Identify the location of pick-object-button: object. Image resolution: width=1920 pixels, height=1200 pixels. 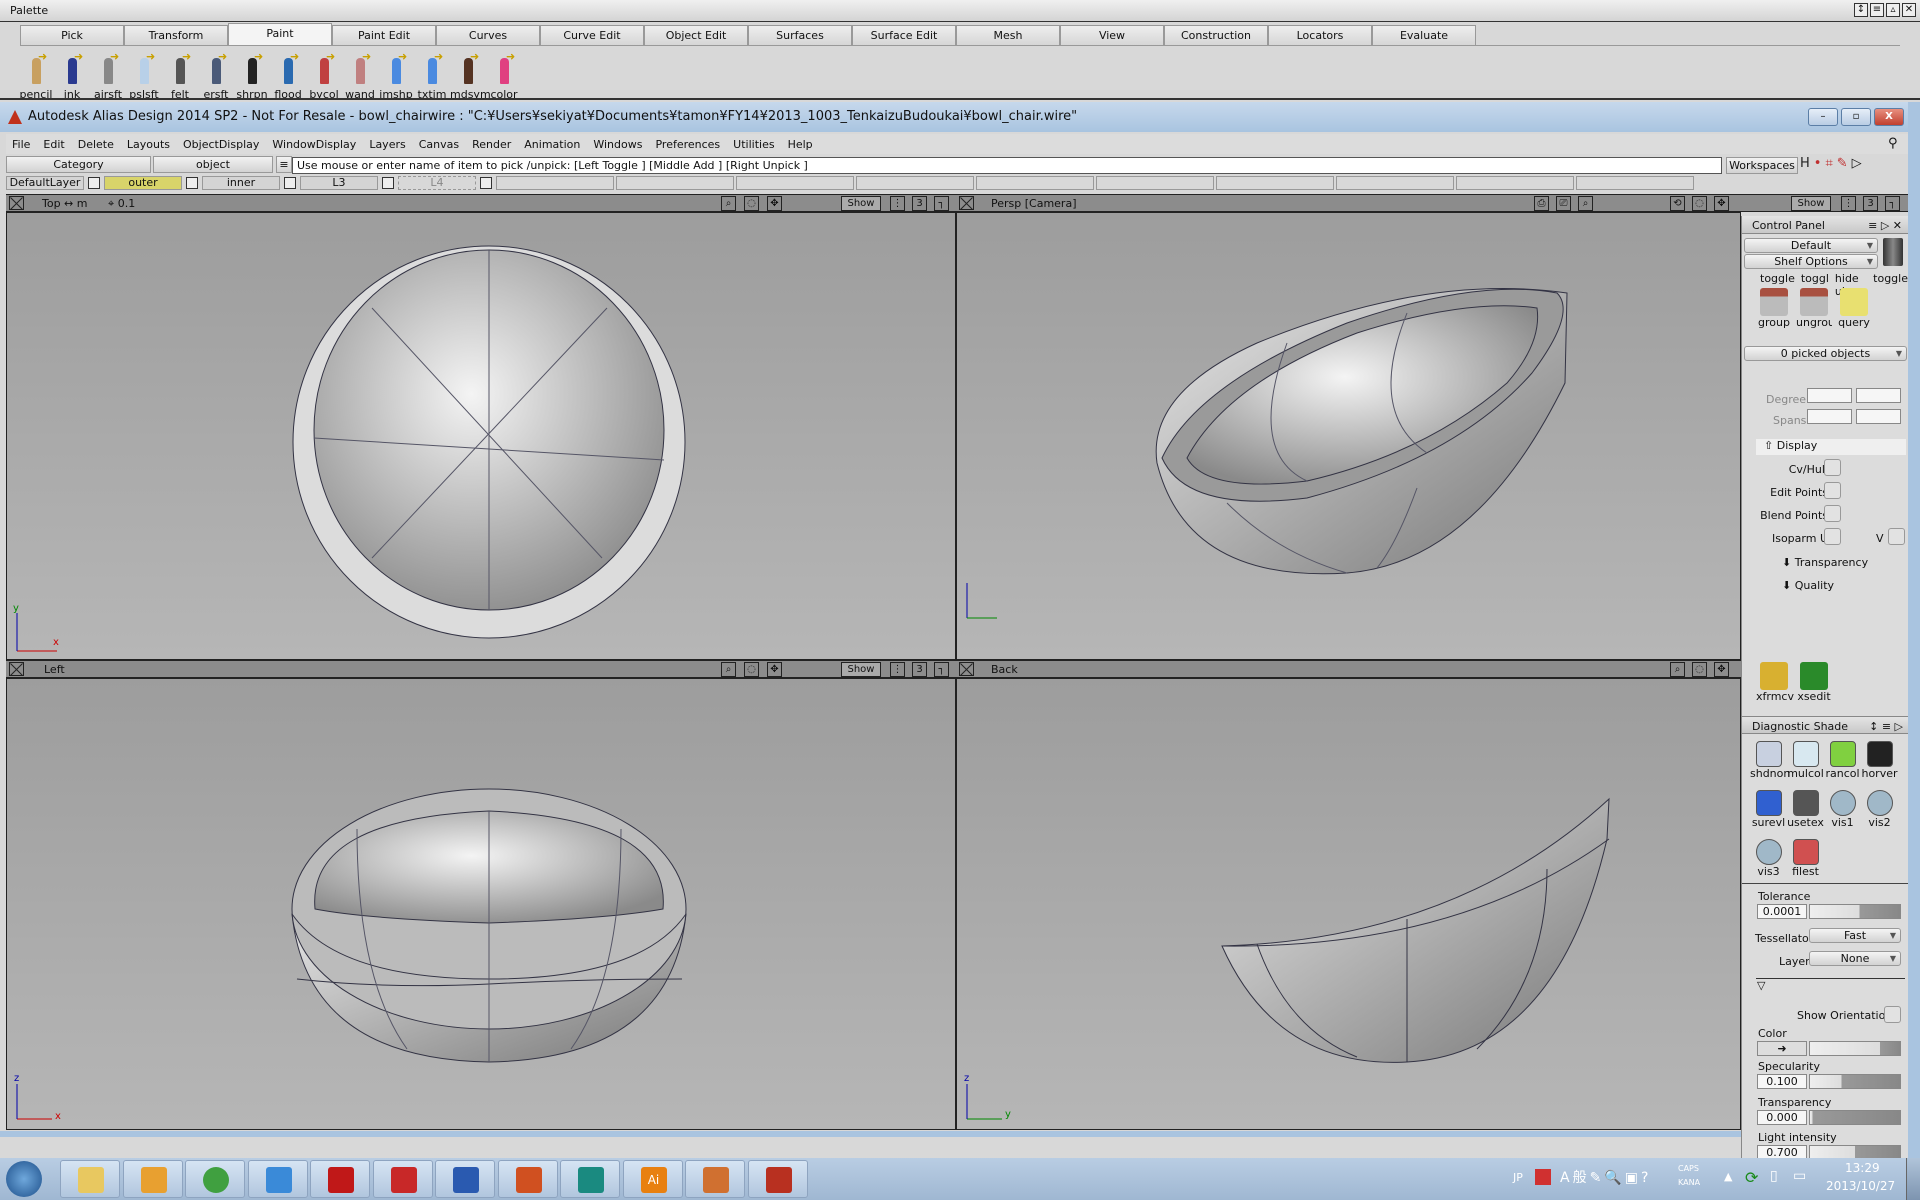
(213, 164).